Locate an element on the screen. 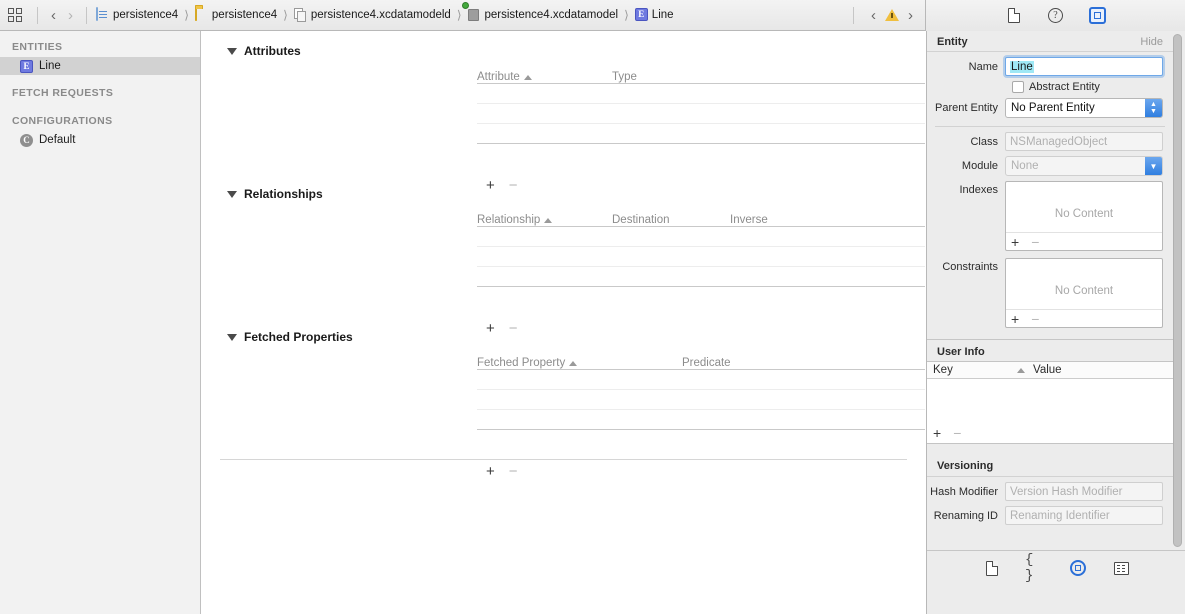  breadcrumb-item-datamodeld: persistence4.xcdatamodeld is located at coordinates (372, 15).